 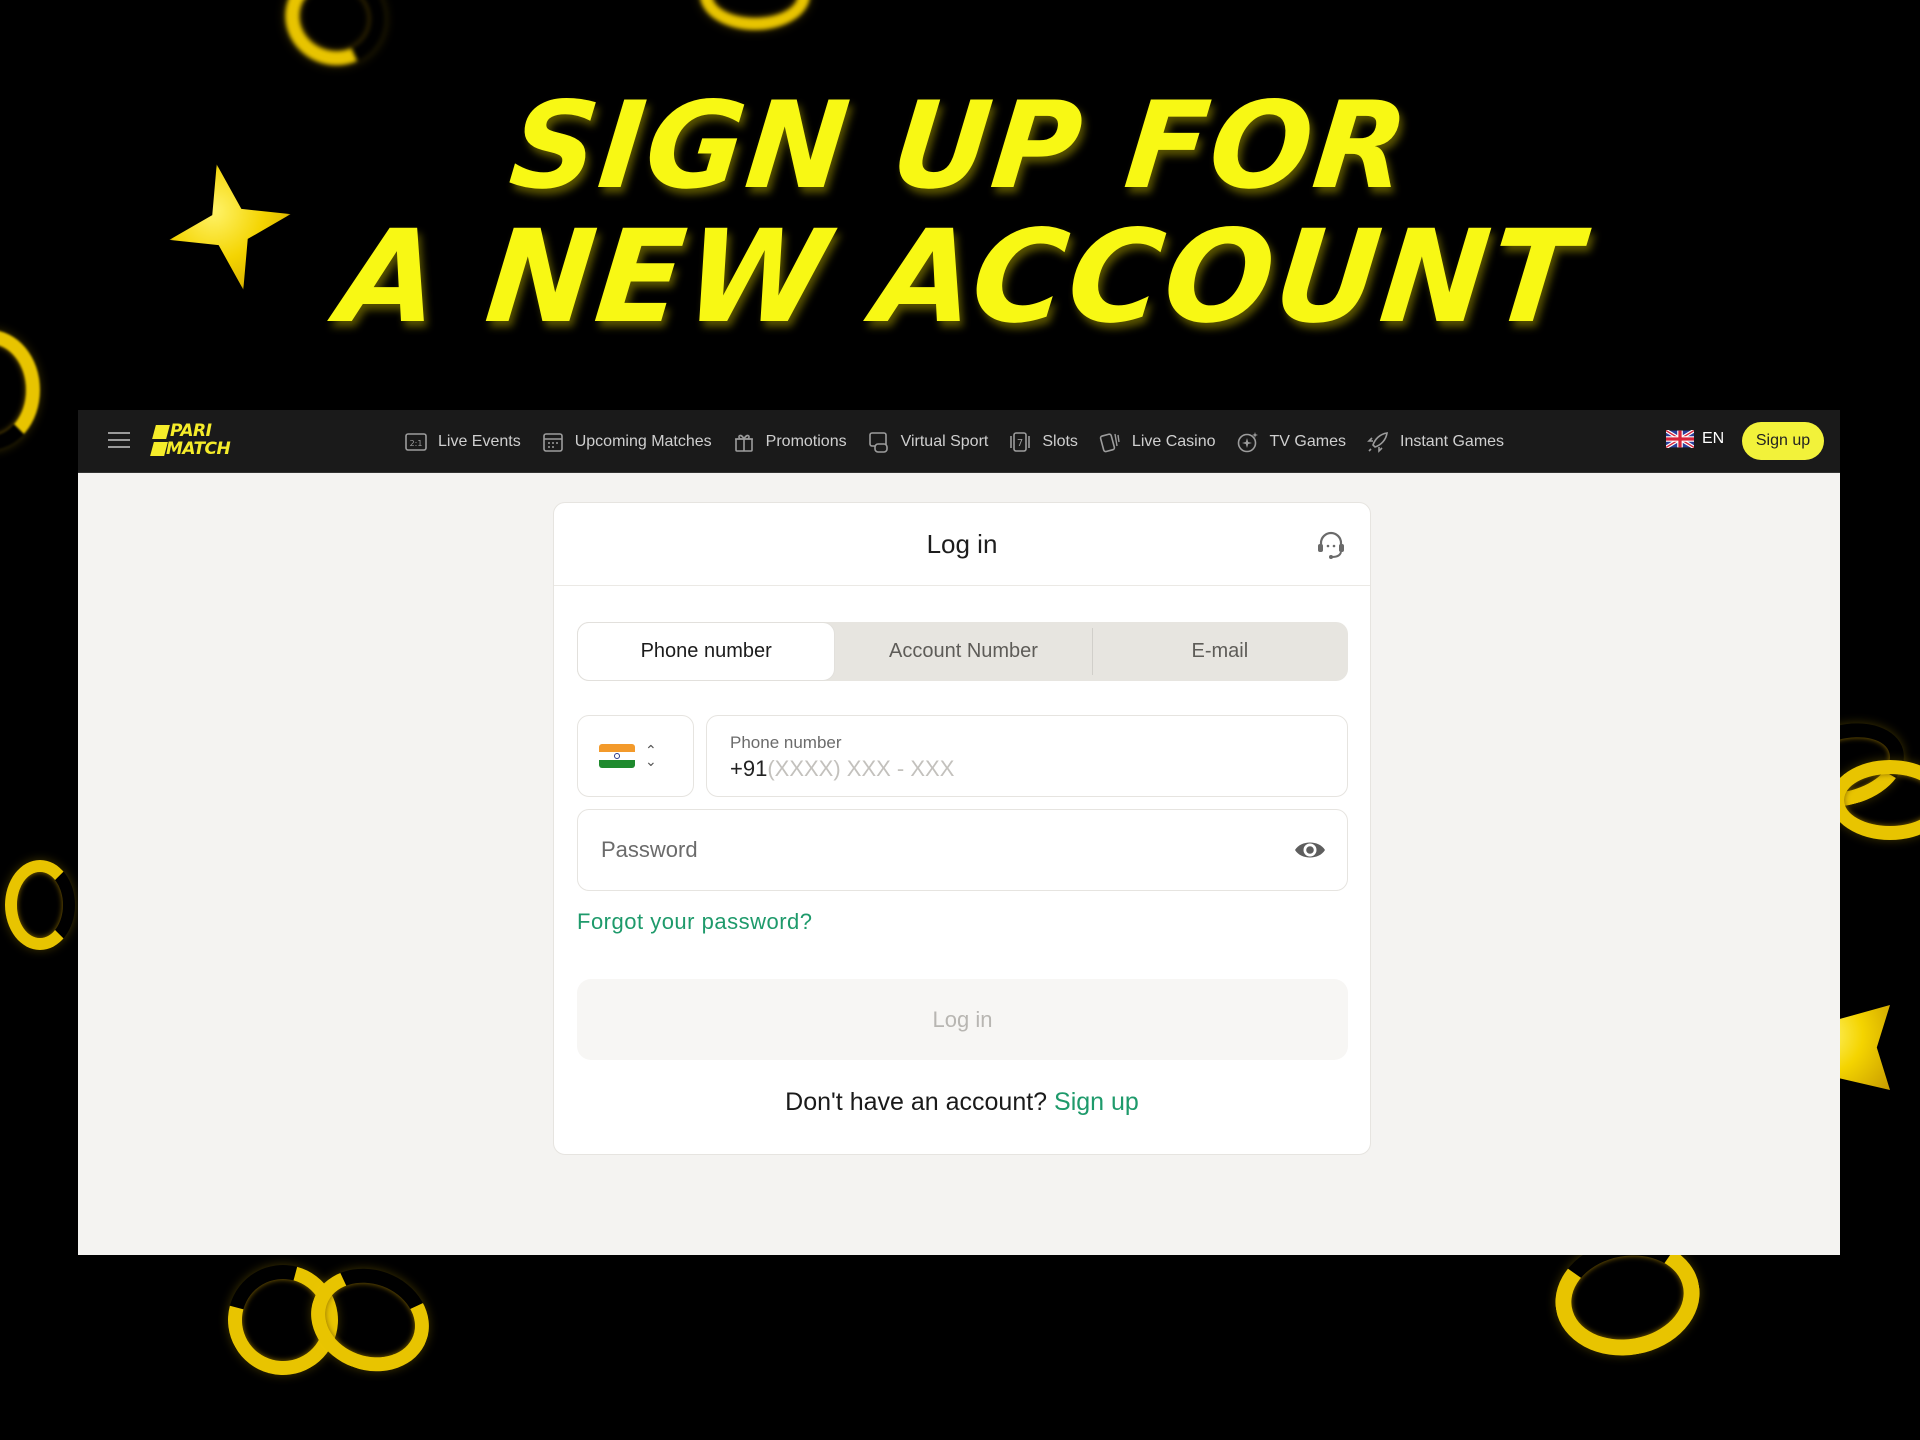 What do you see at coordinates (695, 922) in the screenshot?
I see `forgot-password-link: Forgot your password?` at bounding box center [695, 922].